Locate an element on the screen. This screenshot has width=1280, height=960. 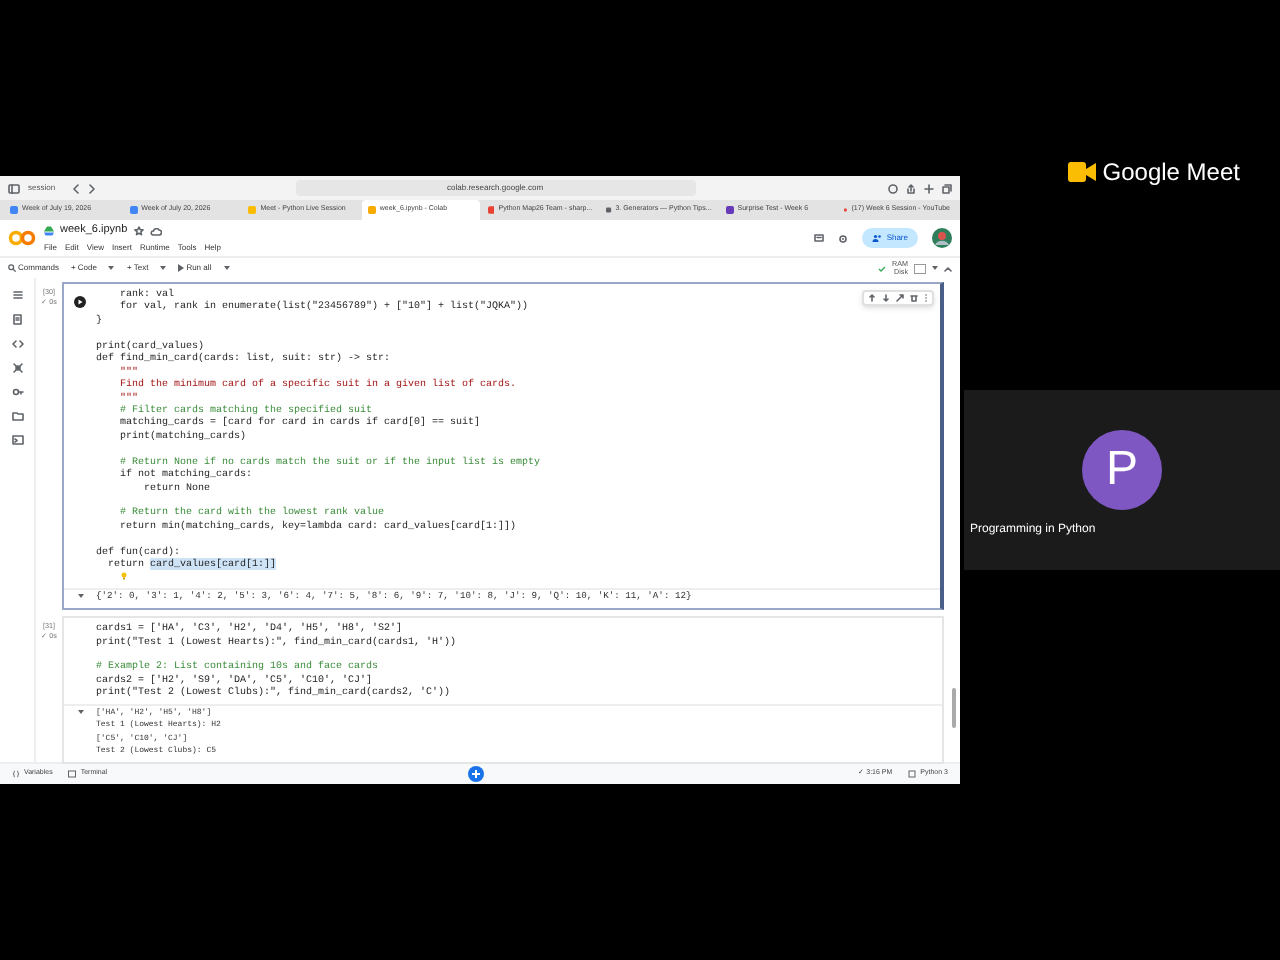
sidebar-icon is located at coordinates (14, 188).